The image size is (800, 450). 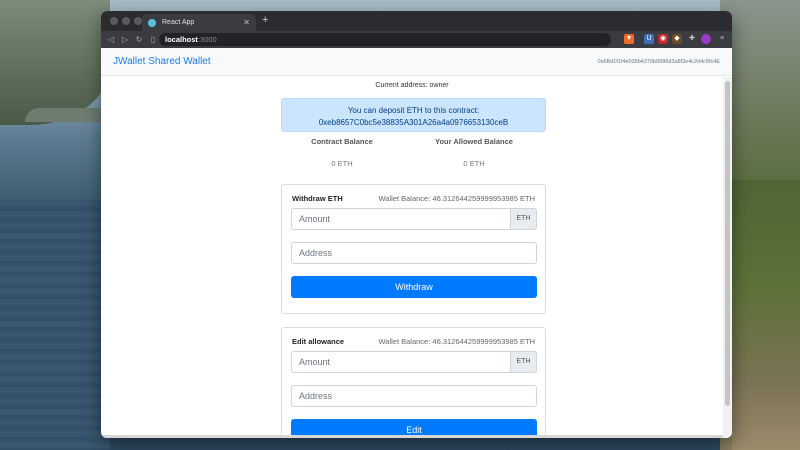 What do you see at coordinates (524, 362) in the screenshot?
I see `allowance-unit-label: ETH` at bounding box center [524, 362].